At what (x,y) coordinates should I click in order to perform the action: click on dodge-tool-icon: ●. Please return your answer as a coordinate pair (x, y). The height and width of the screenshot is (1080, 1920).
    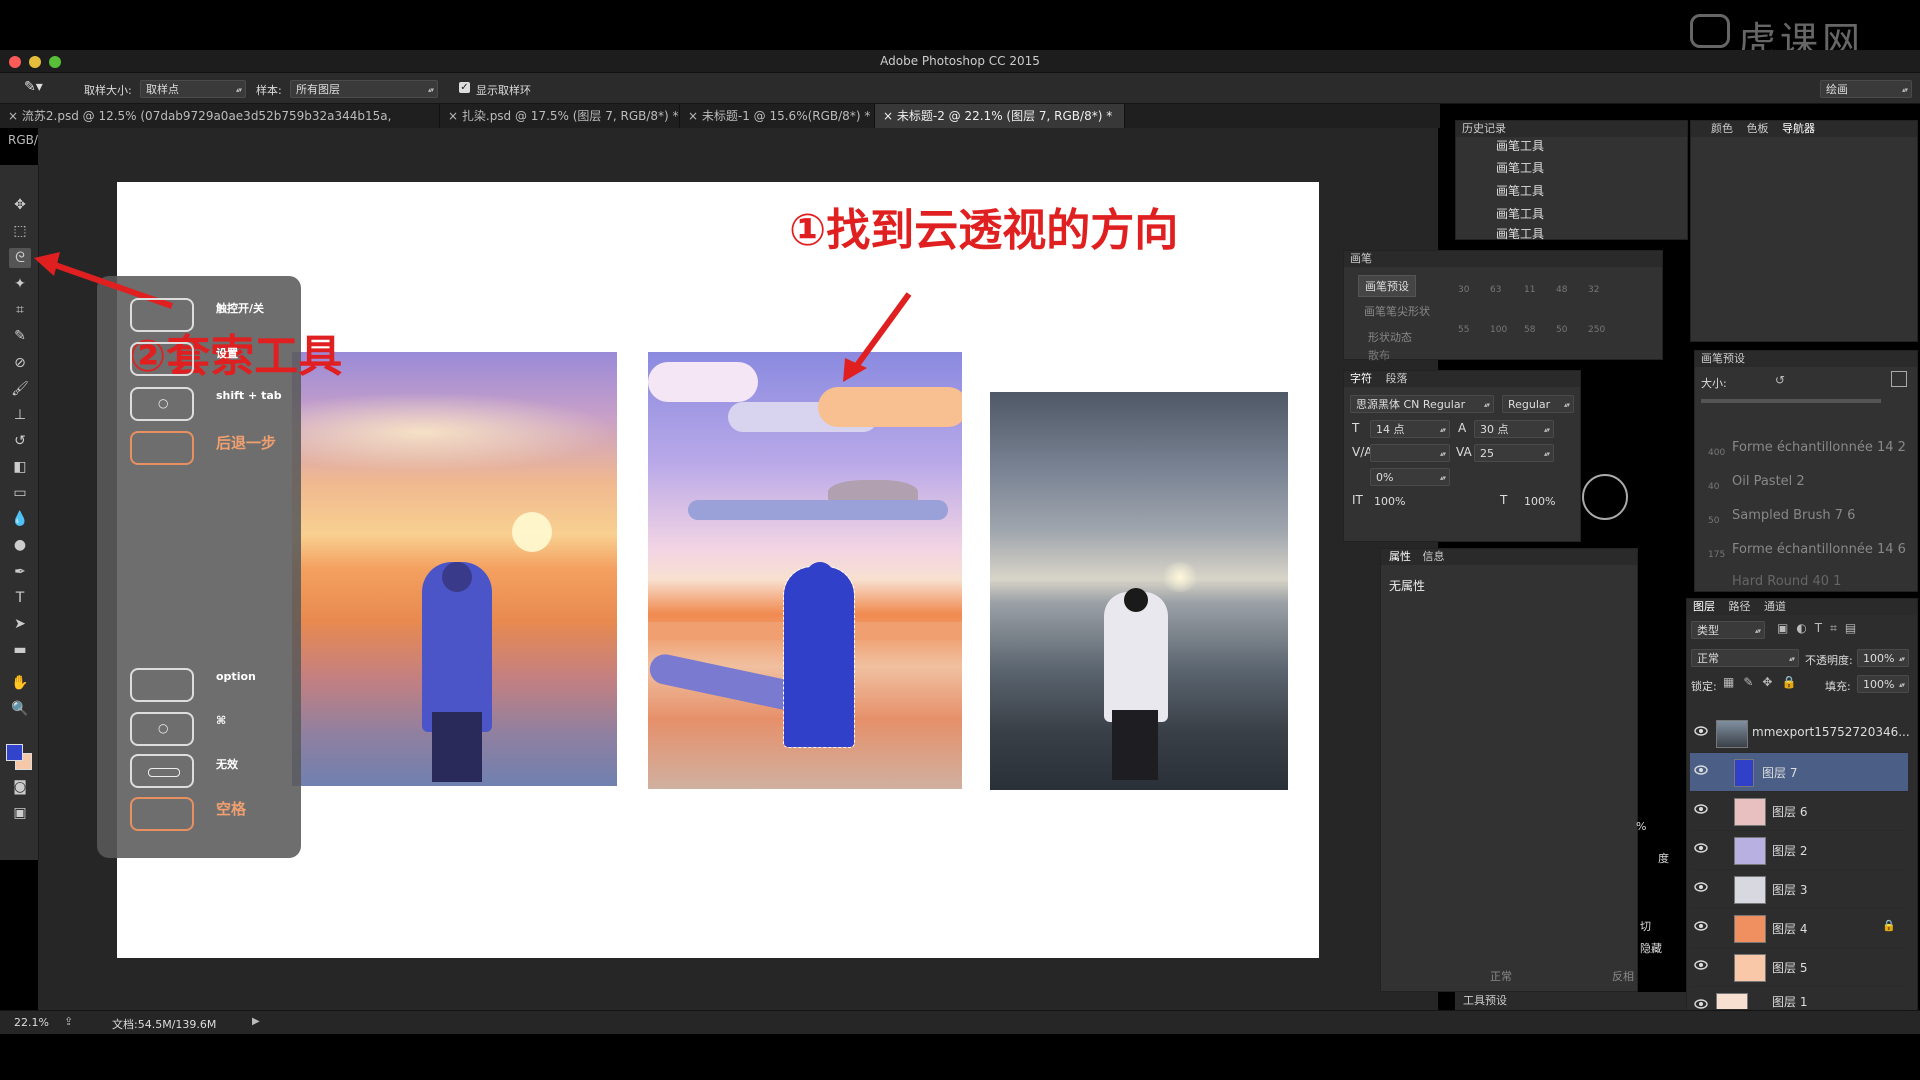
    Looking at the image, I should click on (20, 545).